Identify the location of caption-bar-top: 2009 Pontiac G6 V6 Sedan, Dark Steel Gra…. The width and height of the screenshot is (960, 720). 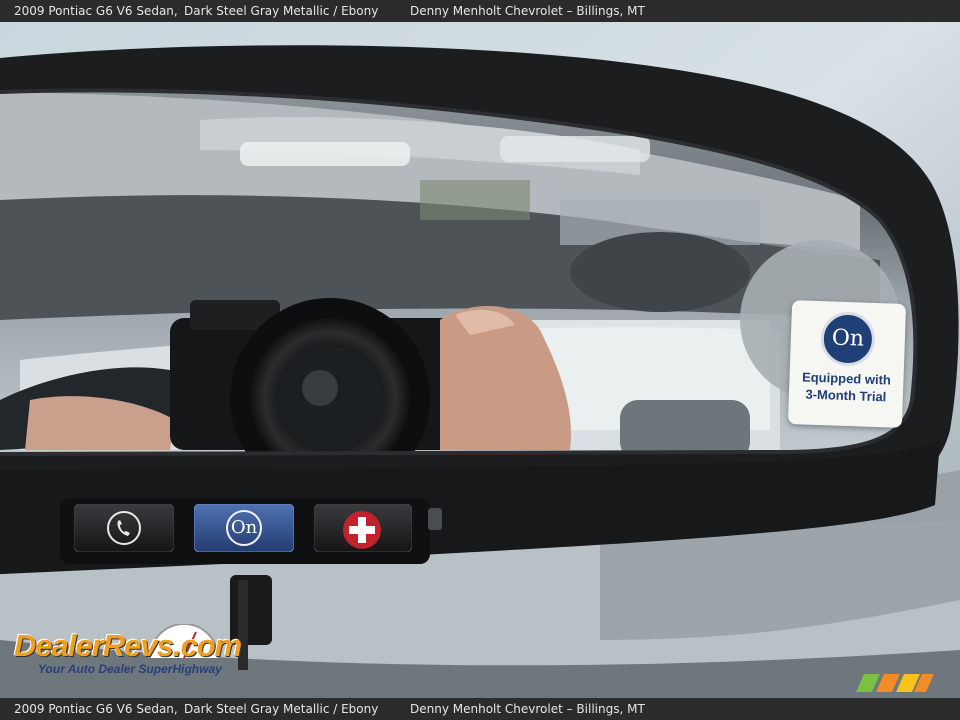
(480, 11).